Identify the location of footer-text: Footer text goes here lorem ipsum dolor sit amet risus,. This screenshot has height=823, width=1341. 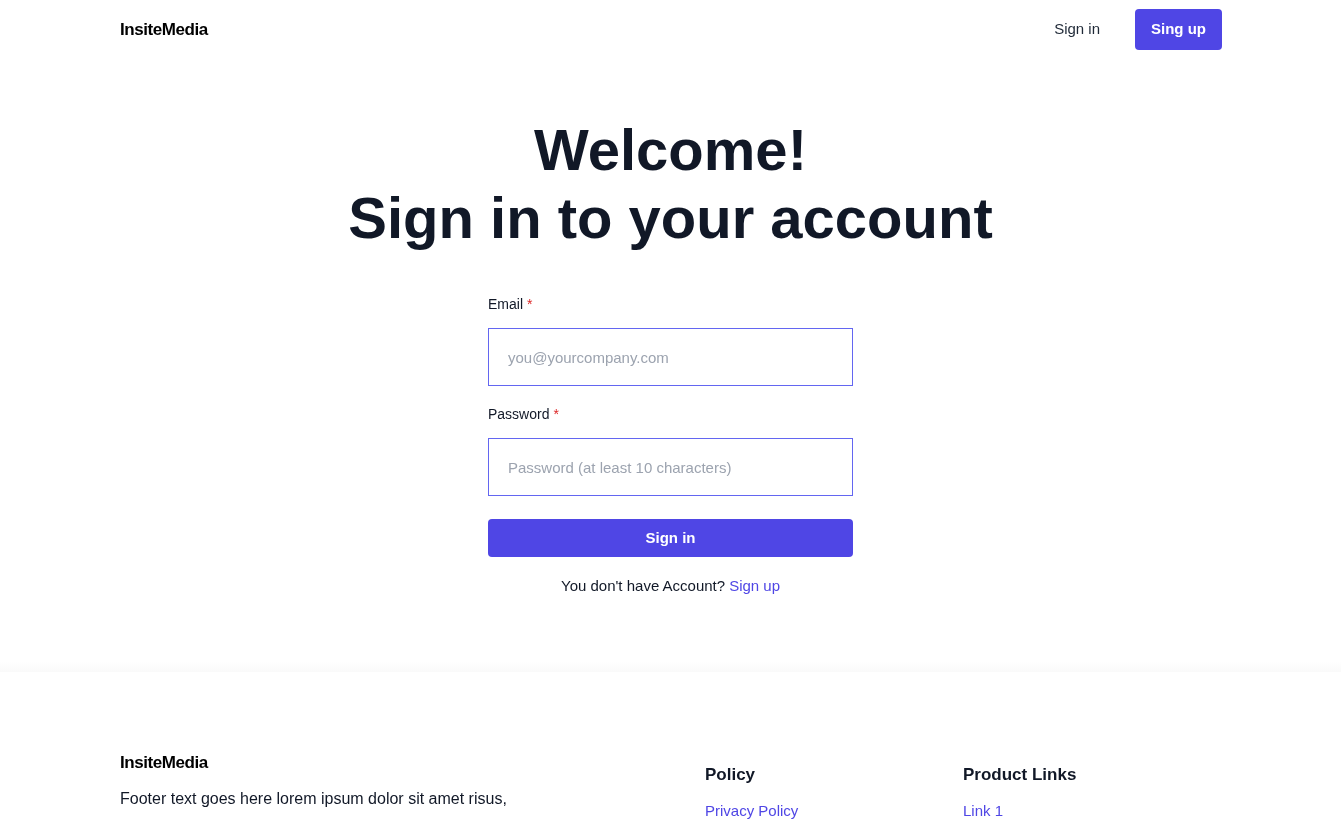
(314, 799).